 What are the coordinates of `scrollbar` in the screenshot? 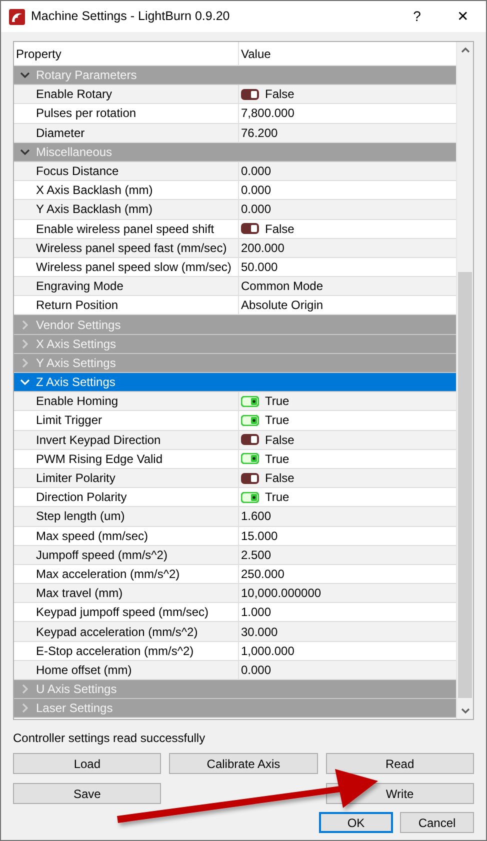 It's located at (464, 380).